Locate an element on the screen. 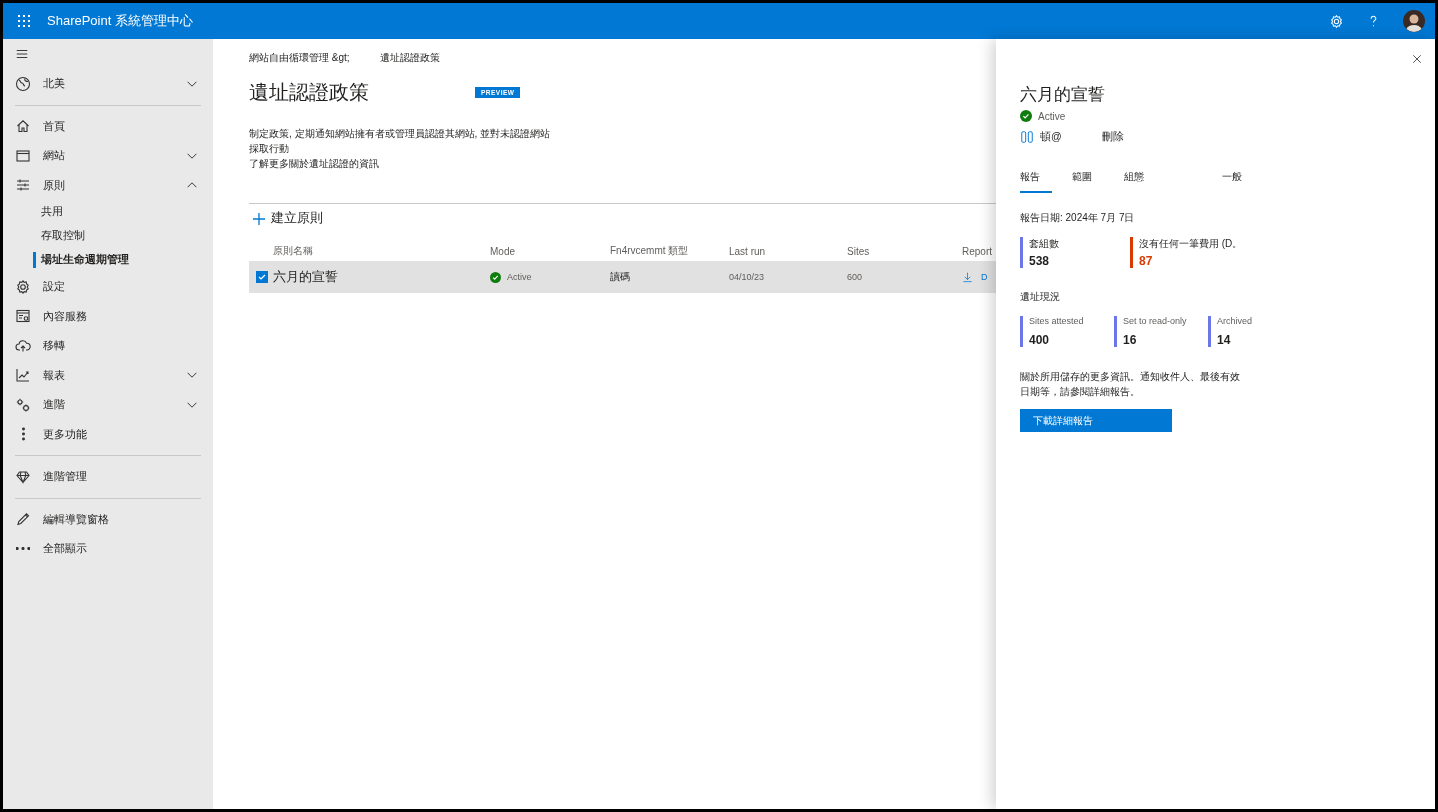 This screenshot has width=1438, height=812. metric-value: 14 is located at coordinates (1224, 340).